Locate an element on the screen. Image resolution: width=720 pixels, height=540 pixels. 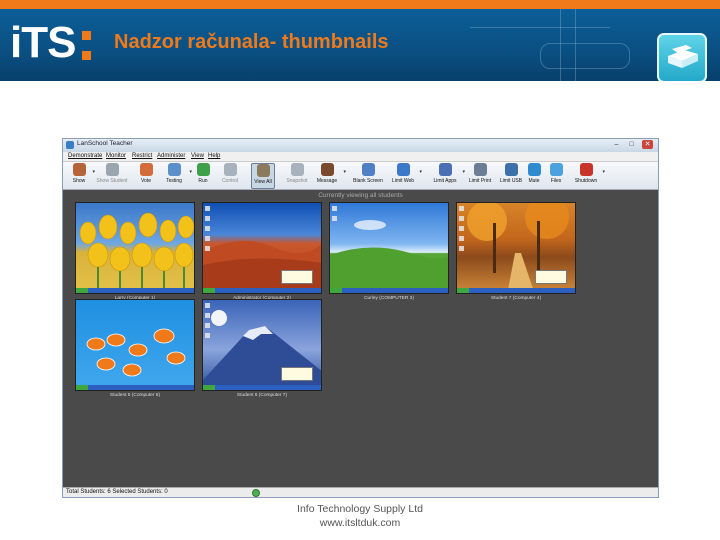
student-thumbnail-2: Administrator (Computer 2) is located at coordinates (262, 251).